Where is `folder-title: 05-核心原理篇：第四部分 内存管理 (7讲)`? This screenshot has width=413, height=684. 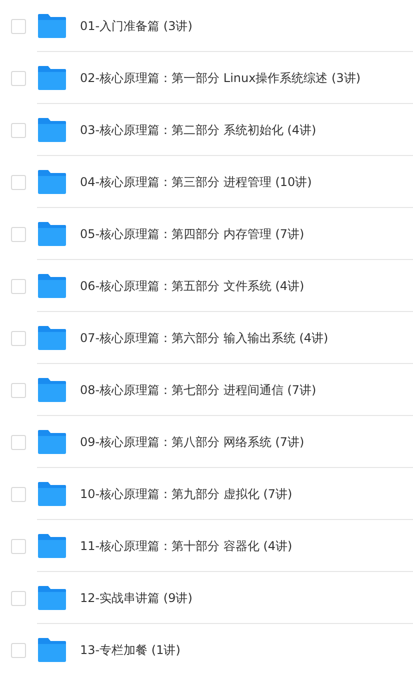 folder-title: 05-核心原理篇：第四部分 内存管理 (7讲) is located at coordinates (192, 234).